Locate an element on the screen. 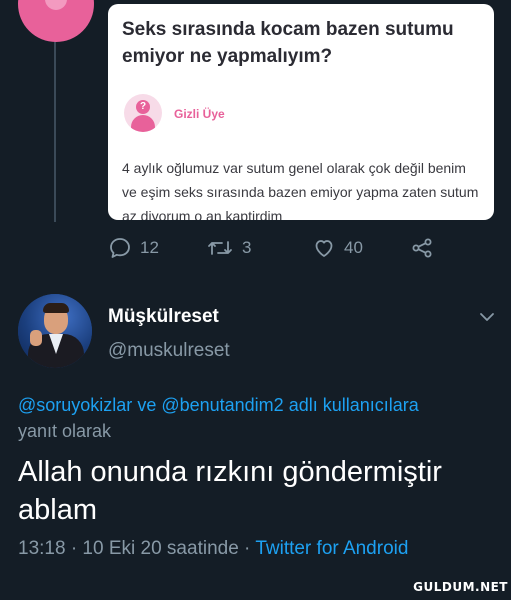 Image resolution: width=511 pixels, height=600 pixels. reply-context-tail: yanıt olarak is located at coordinates (65, 431).